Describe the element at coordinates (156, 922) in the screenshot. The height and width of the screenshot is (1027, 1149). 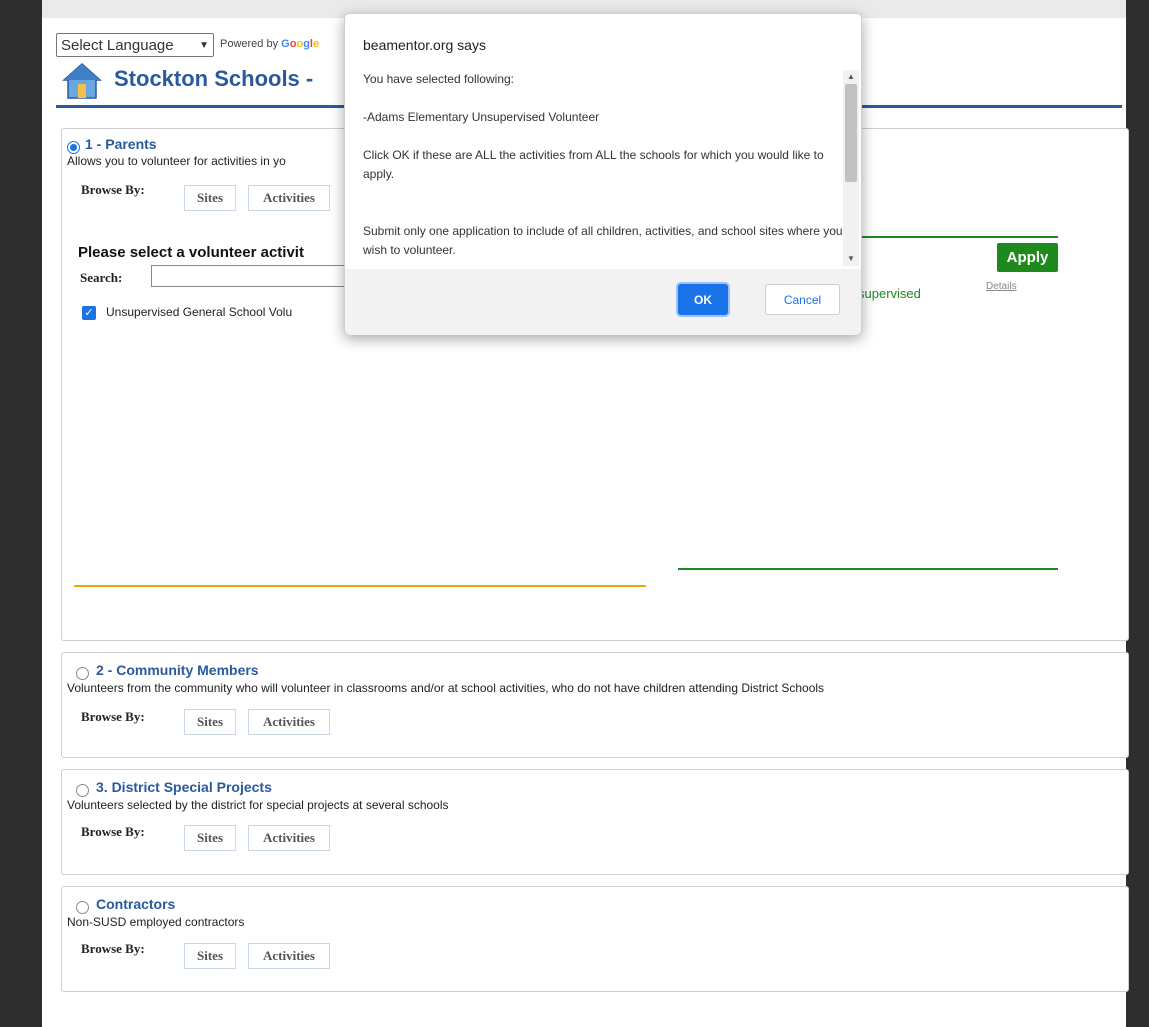
I see `section-desc-contractors: Non-SUSD employed contractors` at that location.